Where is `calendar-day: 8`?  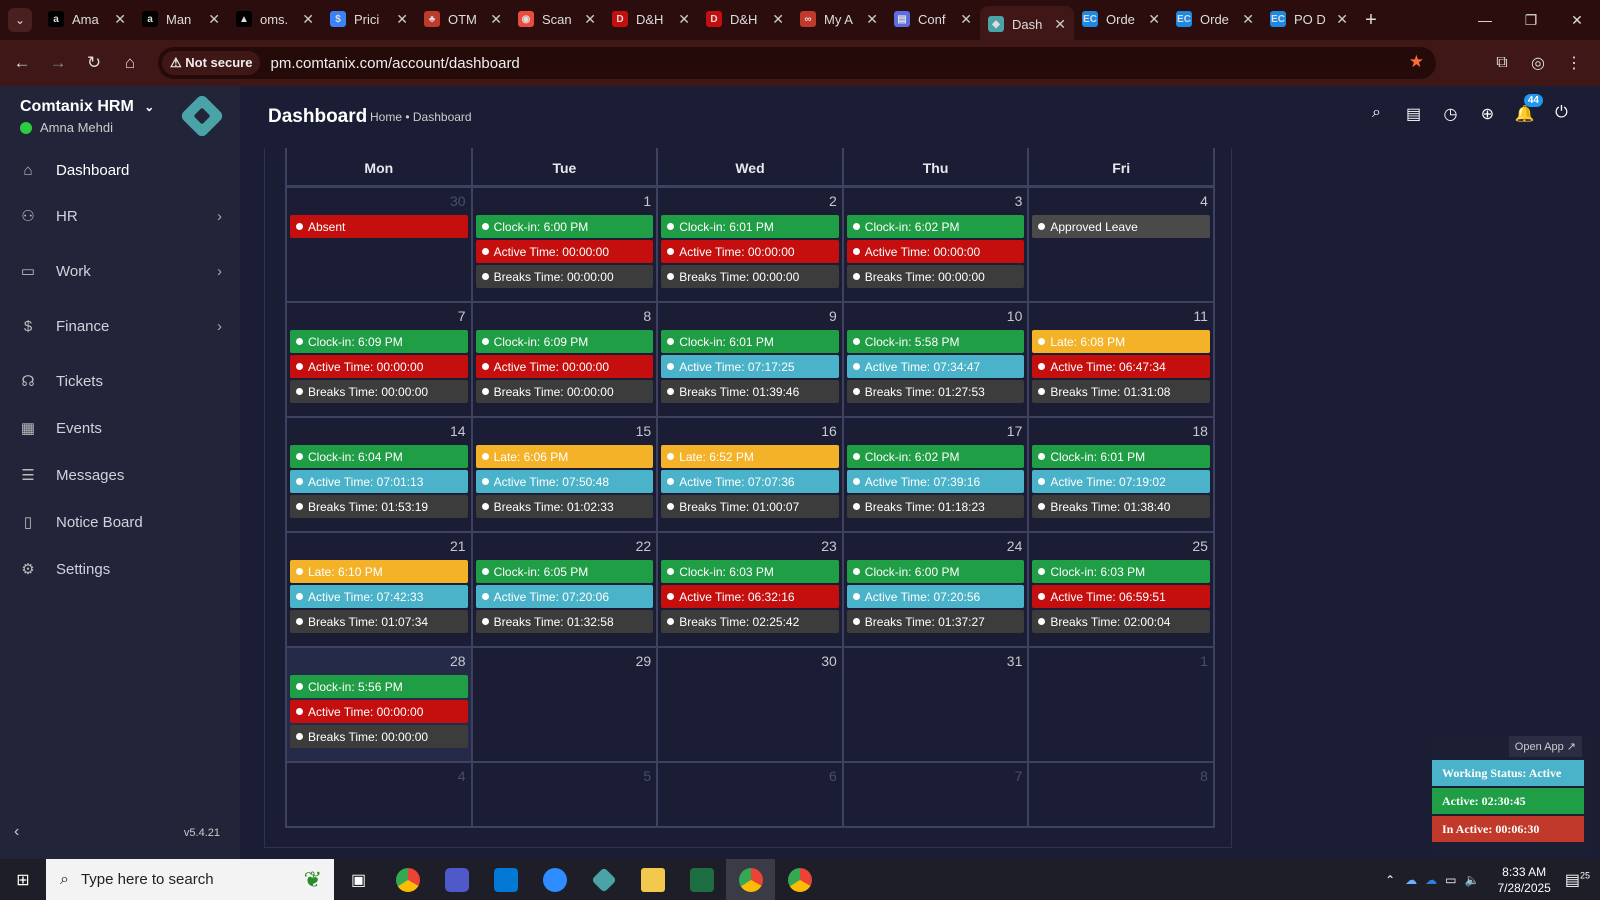
calendar-day: 8 is located at coordinates (1121, 794).